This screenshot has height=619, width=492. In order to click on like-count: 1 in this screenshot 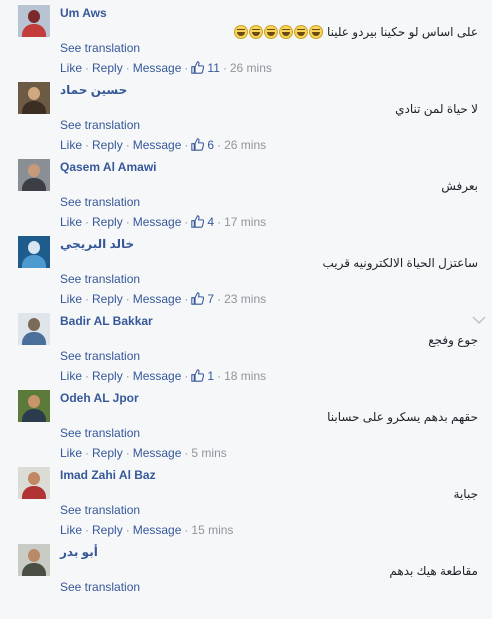, I will do `click(202, 376)`.